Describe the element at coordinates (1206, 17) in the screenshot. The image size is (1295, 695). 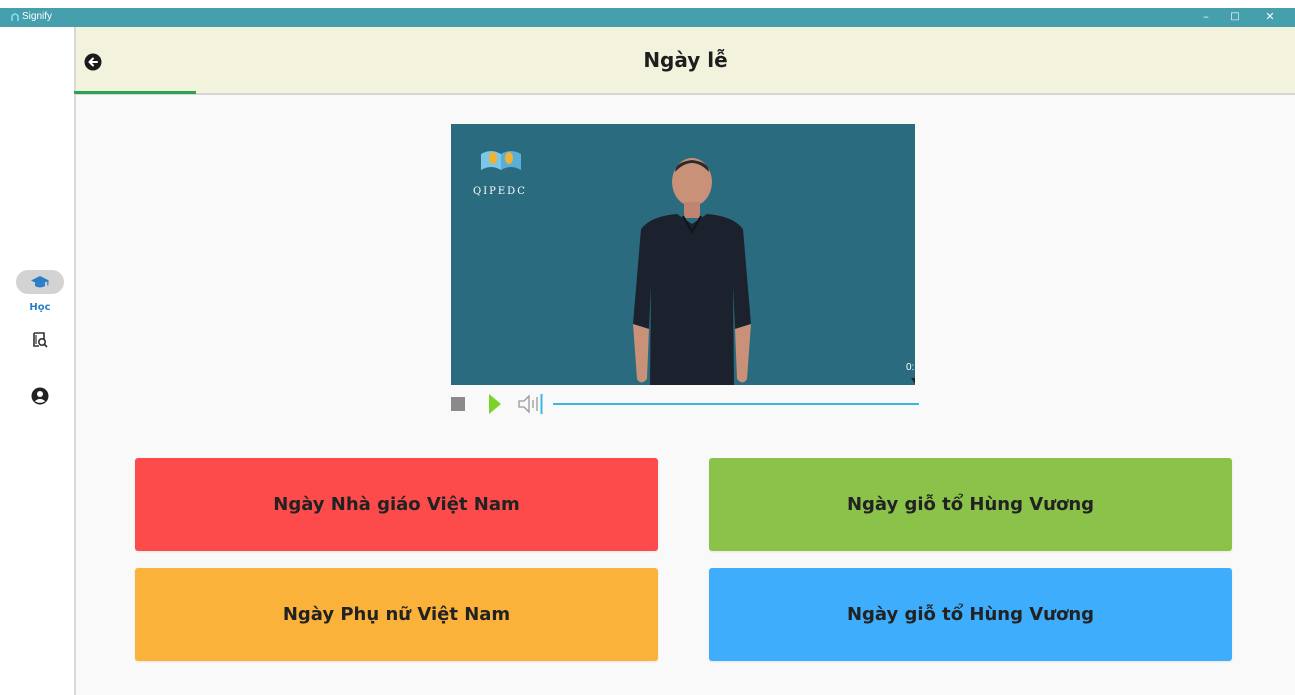
I see `minimize-button: –` at that location.